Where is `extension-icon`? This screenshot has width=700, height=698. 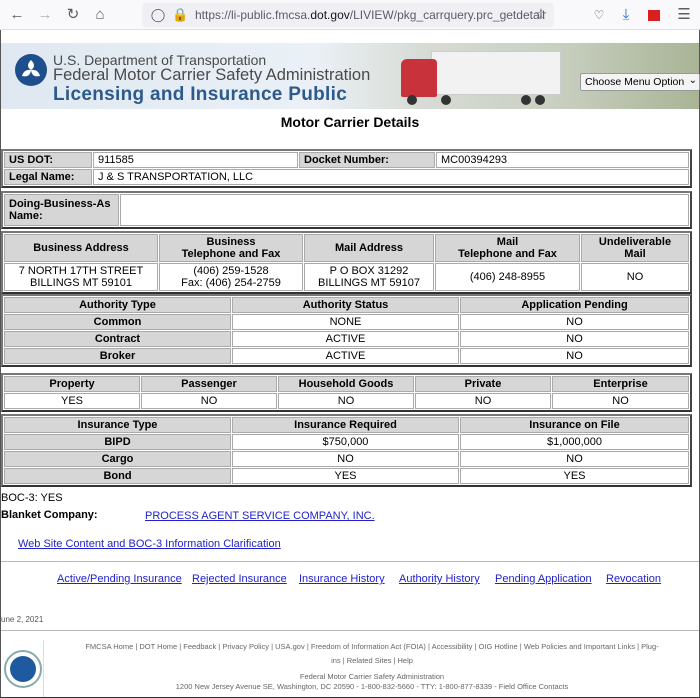
extension-icon is located at coordinates (654, 15).